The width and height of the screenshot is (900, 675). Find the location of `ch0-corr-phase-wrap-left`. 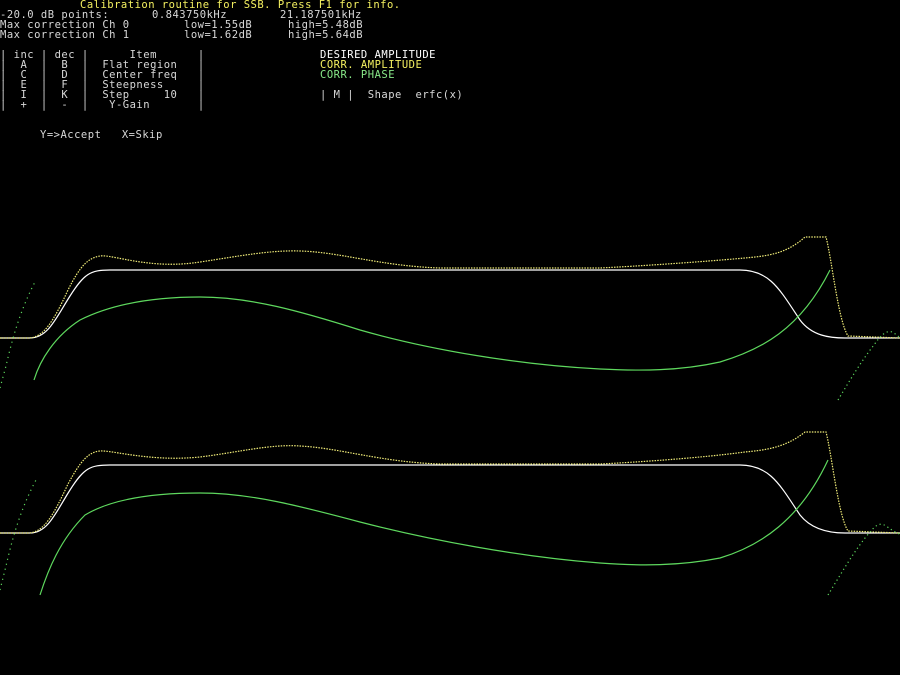

ch0-corr-phase-wrap-left is located at coordinates (18, 334).